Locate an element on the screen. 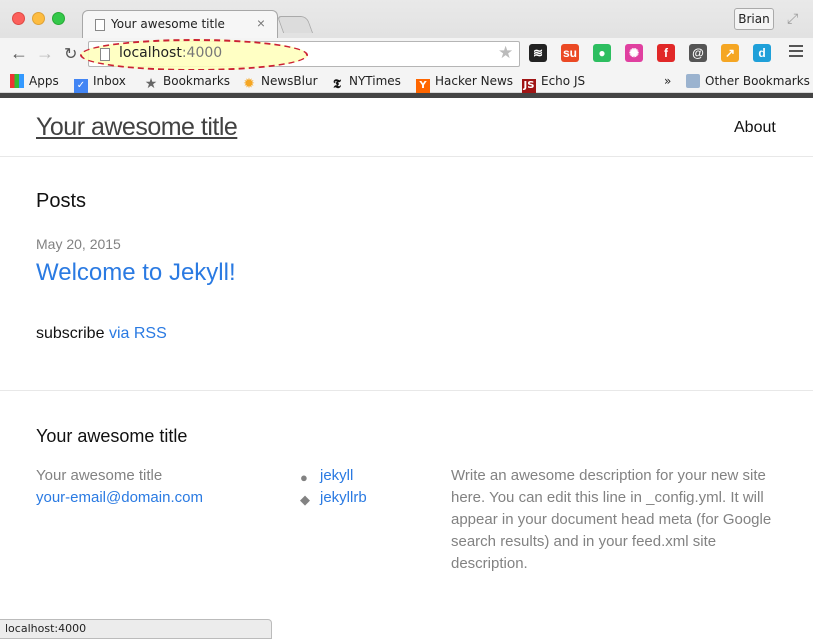  buffer-icon: ≋ is located at coordinates (538, 53).